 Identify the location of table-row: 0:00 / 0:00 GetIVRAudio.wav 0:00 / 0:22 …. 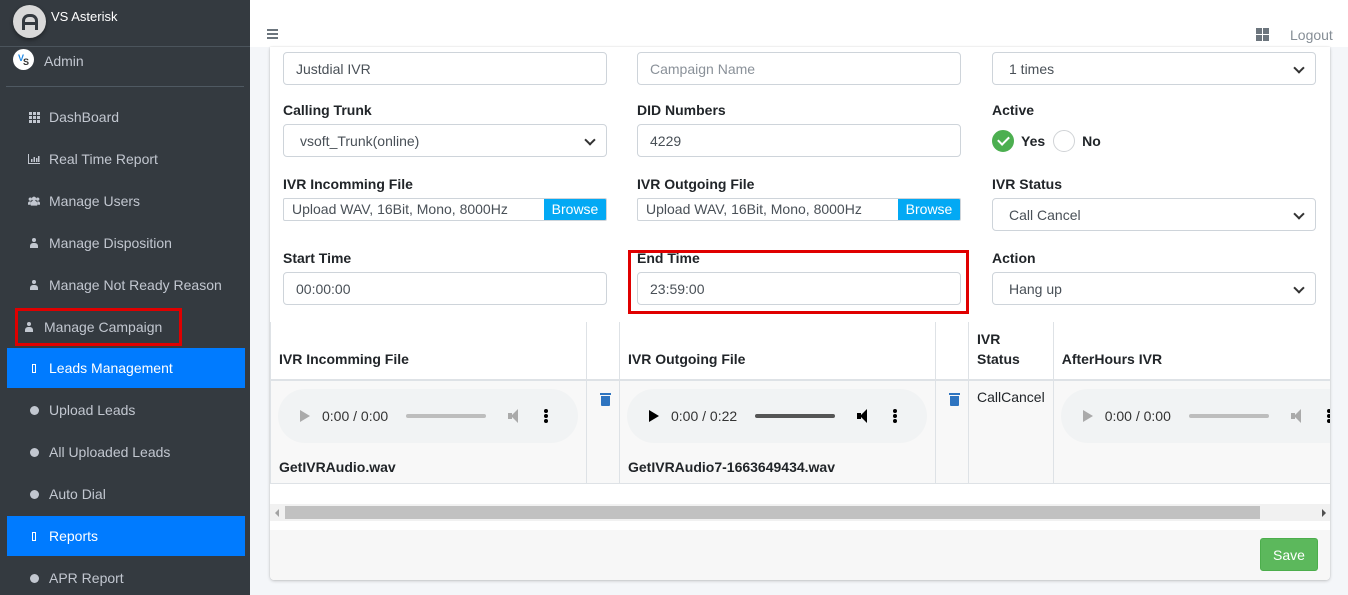
(800, 431).